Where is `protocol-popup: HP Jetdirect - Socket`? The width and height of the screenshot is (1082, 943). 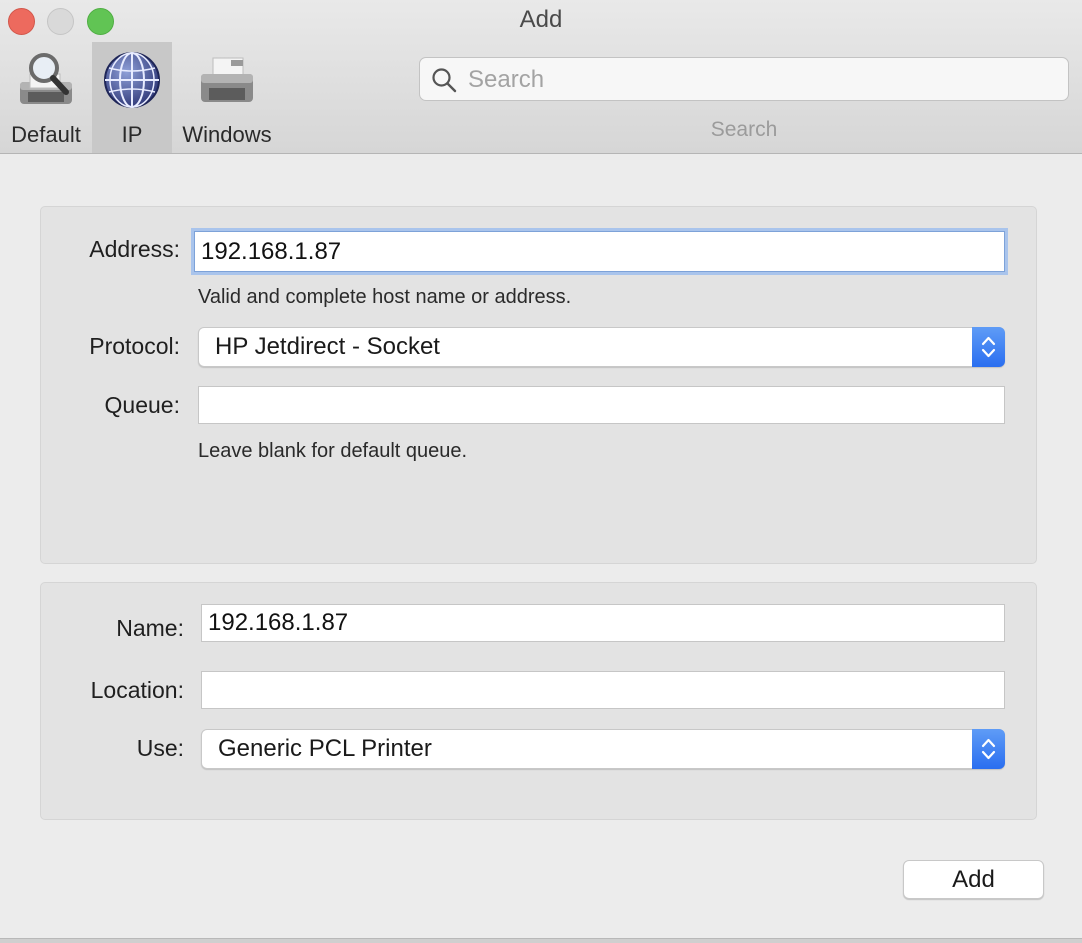
protocol-popup: HP Jetdirect - Socket is located at coordinates (601, 347).